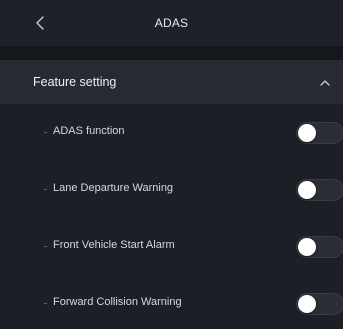 The image size is (343, 329). I want to click on feature-setting-section-header: Feature setting, so click(171, 82).